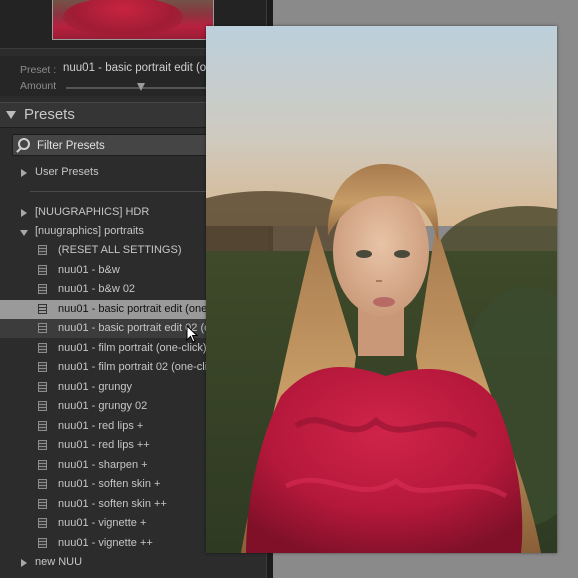 This screenshot has height=578, width=578. Describe the element at coordinates (89, 231) in the screenshot. I see `folder-label: [nuugraphics] portraits` at that location.